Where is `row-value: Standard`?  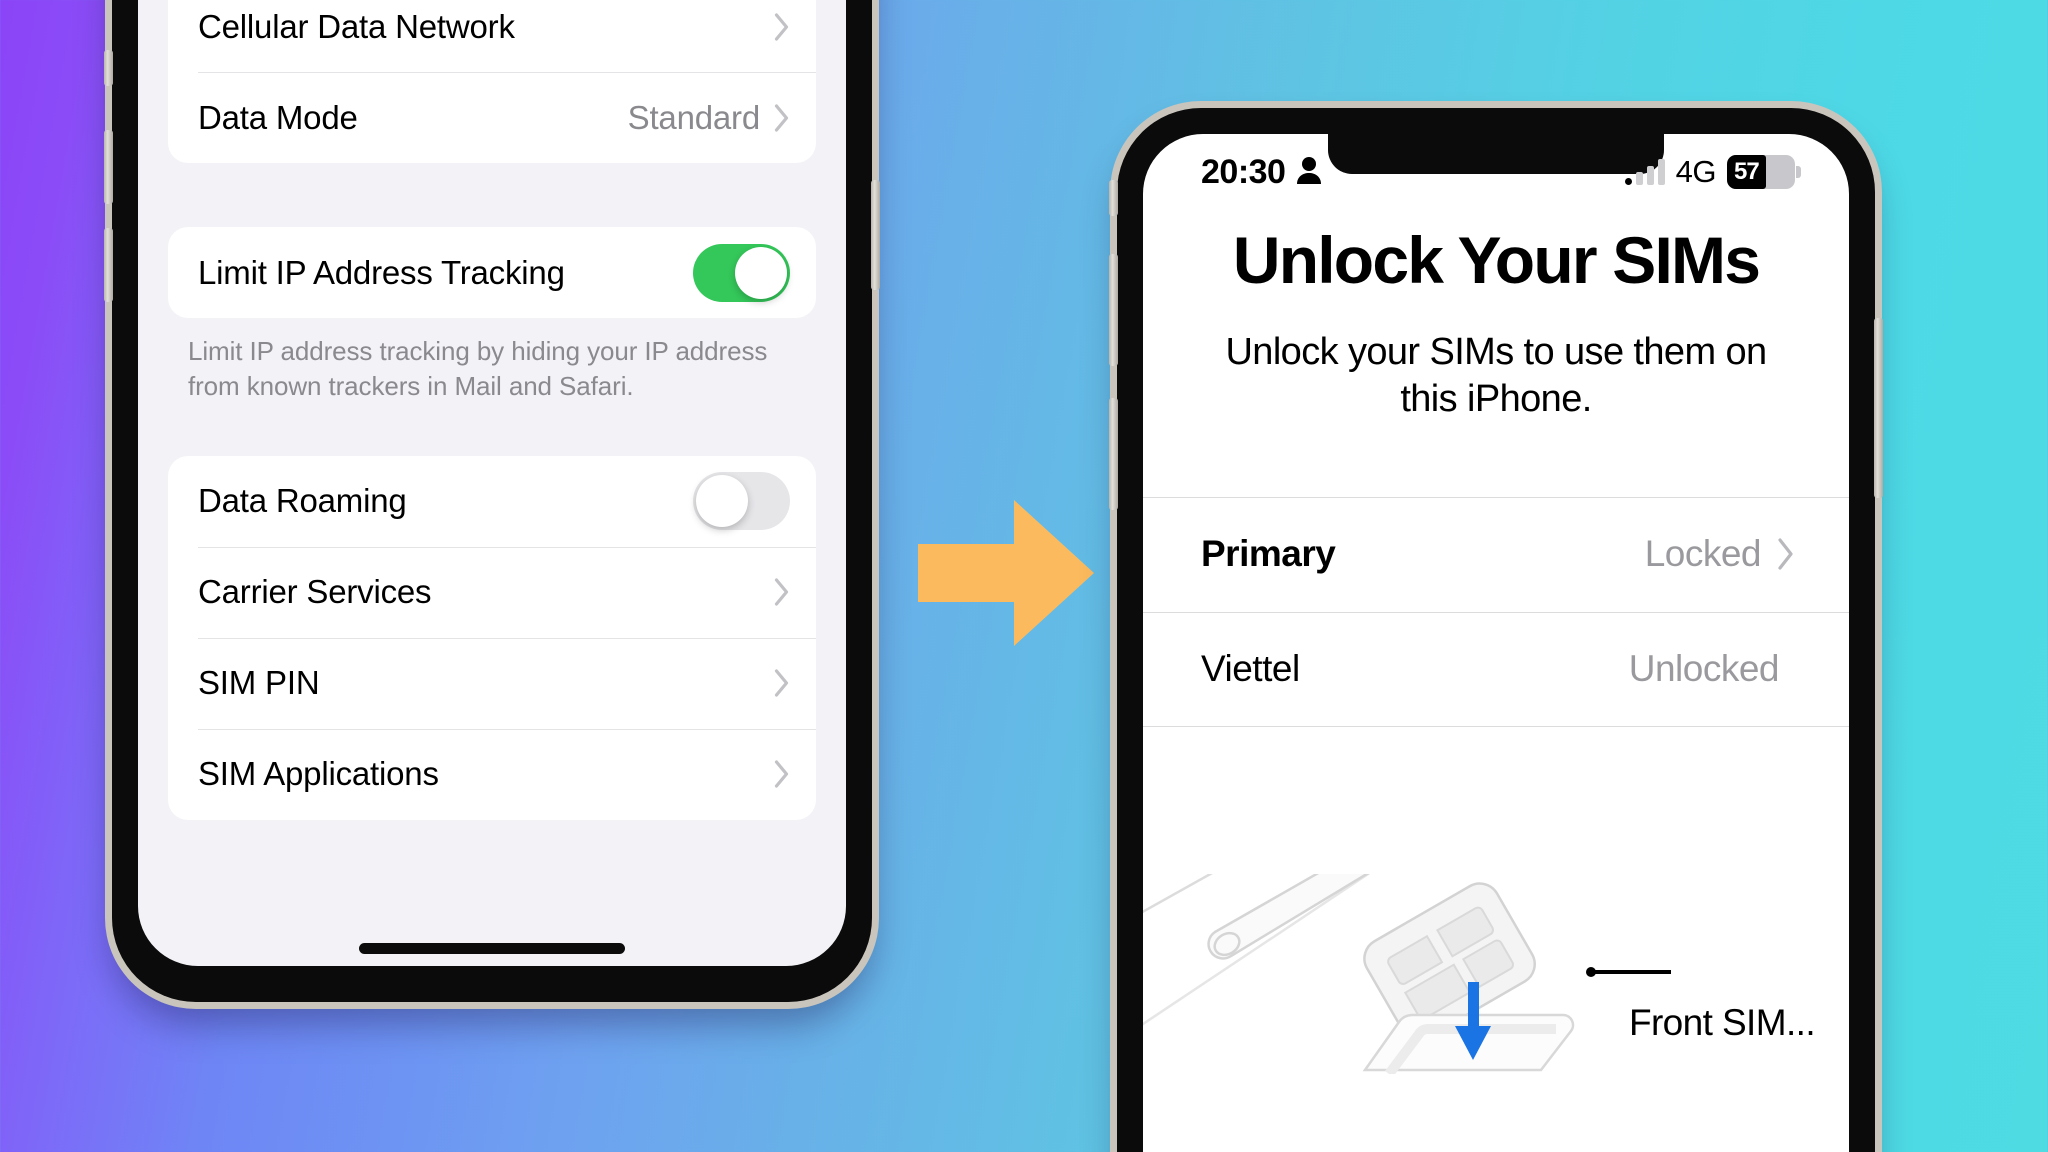
row-value: Standard is located at coordinates (694, 117).